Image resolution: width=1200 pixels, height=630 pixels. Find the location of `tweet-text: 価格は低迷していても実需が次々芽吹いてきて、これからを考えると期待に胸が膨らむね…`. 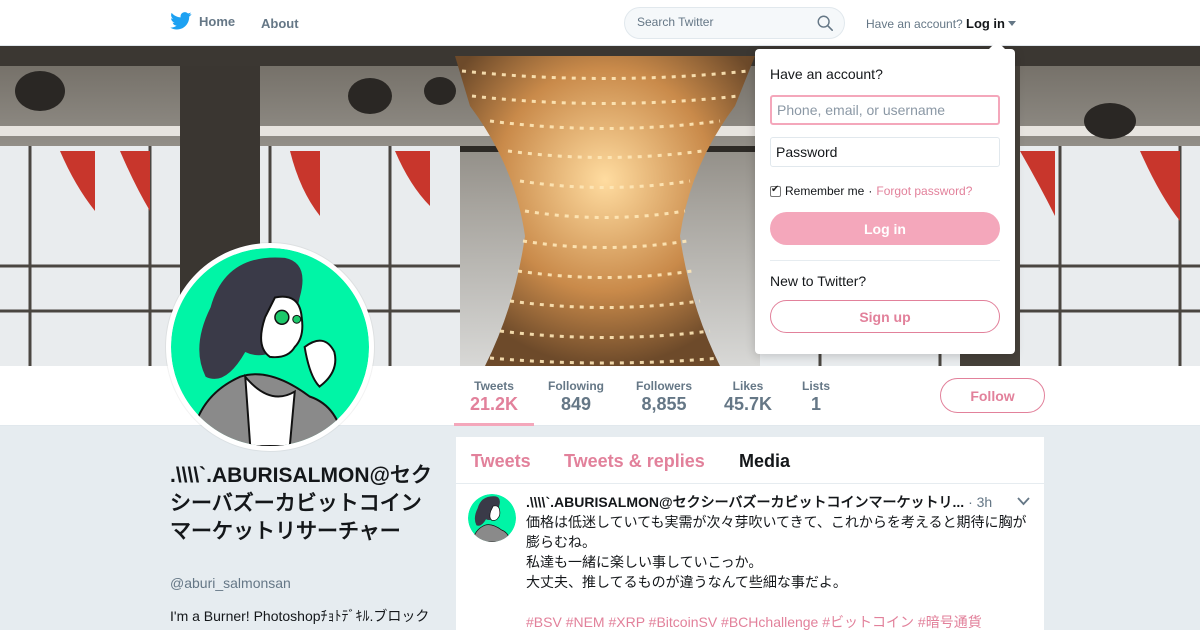

tweet-text: 価格は低迷していても実需が次々芽吹いてきて、これからを考えると期待に胸が膨らむね… is located at coordinates (780, 552).